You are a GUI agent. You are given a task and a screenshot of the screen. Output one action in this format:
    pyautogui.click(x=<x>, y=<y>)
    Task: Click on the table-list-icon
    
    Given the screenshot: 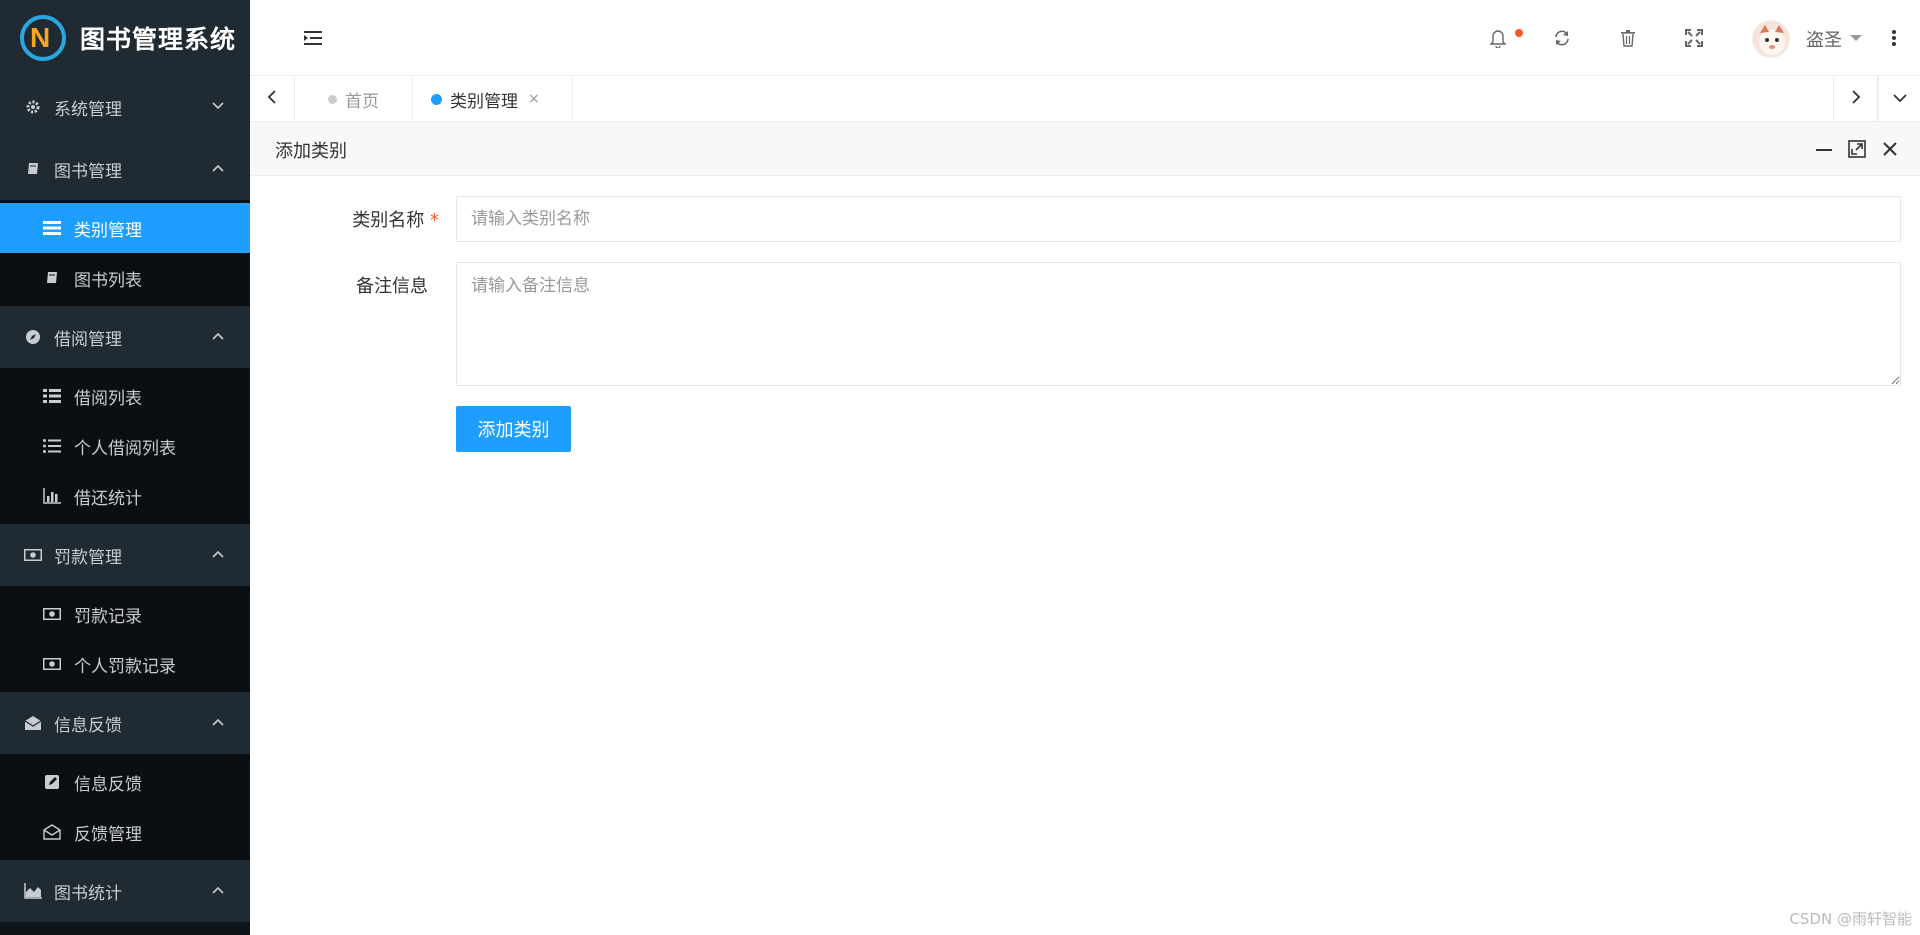 What is the action you would take?
    pyautogui.click(x=52, y=396)
    